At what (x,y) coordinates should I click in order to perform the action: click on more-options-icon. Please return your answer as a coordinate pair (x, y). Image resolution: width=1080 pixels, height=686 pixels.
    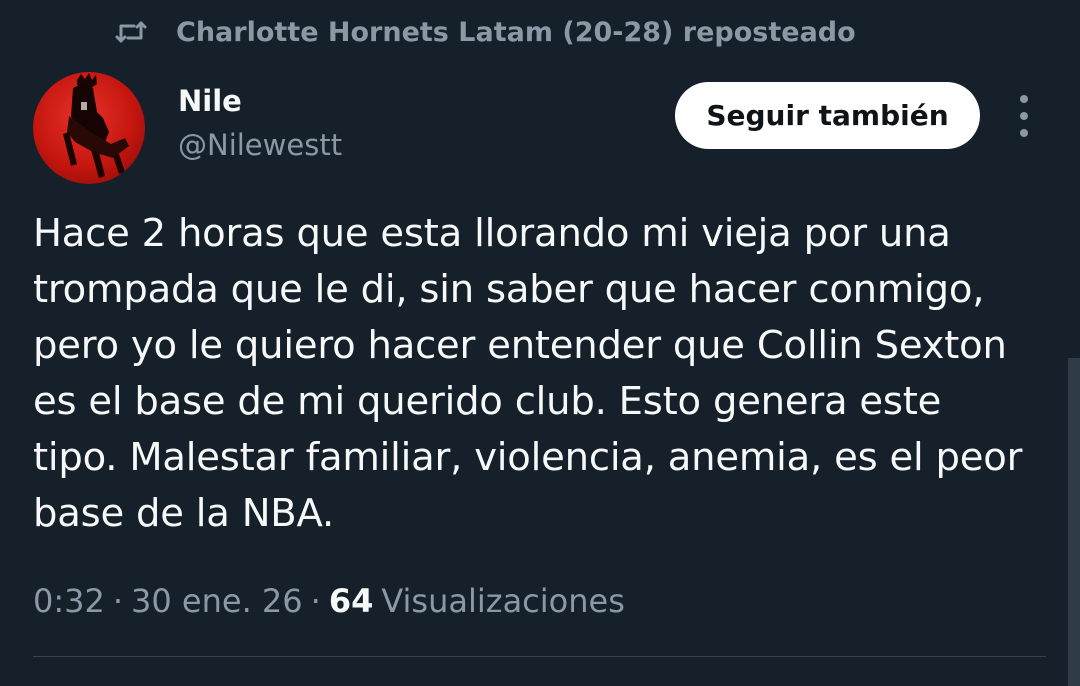
    Looking at the image, I should click on (1024, 116).